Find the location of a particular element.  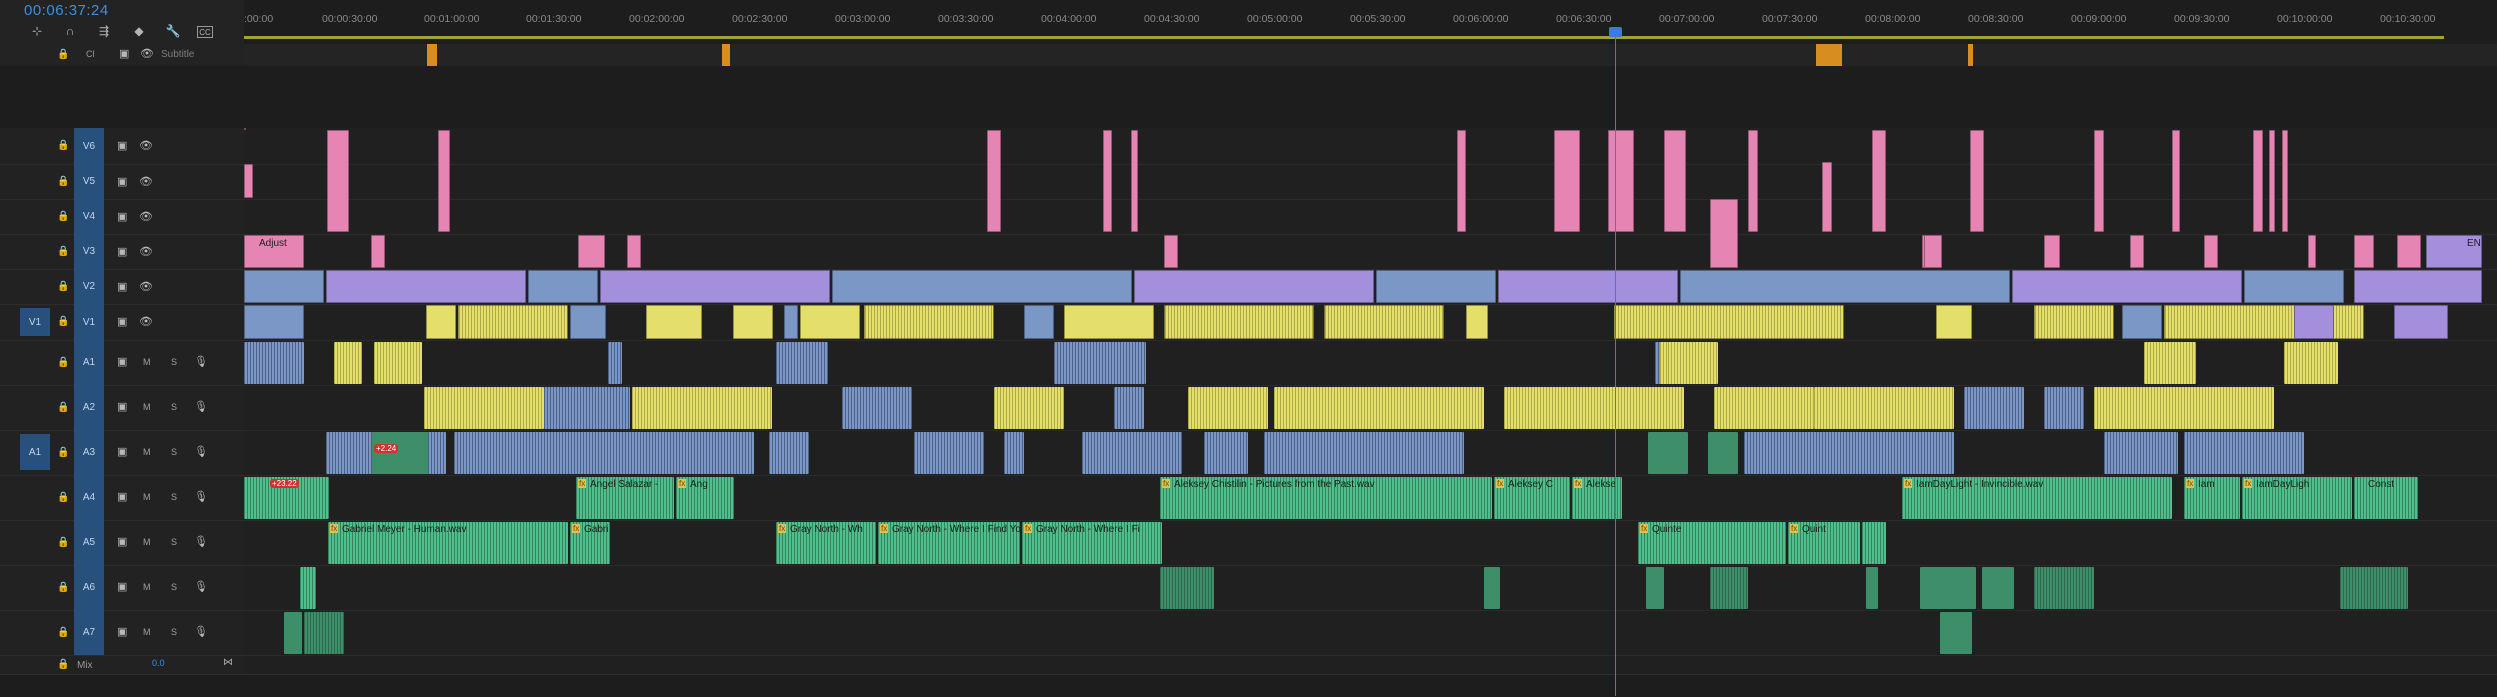

music-clip: fx Ang is located at coordinates (705, 498).